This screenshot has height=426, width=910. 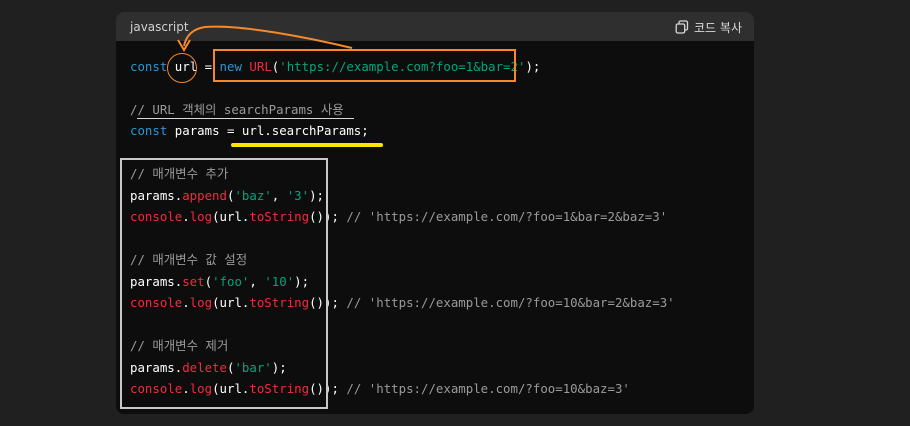 I want to click on search-params-underline, so click(x=307, y=145).